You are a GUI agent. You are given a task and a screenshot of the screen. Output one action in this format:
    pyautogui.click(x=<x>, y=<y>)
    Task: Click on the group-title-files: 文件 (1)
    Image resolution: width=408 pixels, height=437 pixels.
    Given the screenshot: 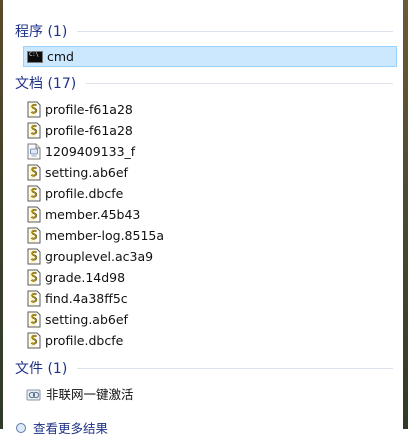 What is the action you would take?
    pyautogui.click(x=41, y=369)
    